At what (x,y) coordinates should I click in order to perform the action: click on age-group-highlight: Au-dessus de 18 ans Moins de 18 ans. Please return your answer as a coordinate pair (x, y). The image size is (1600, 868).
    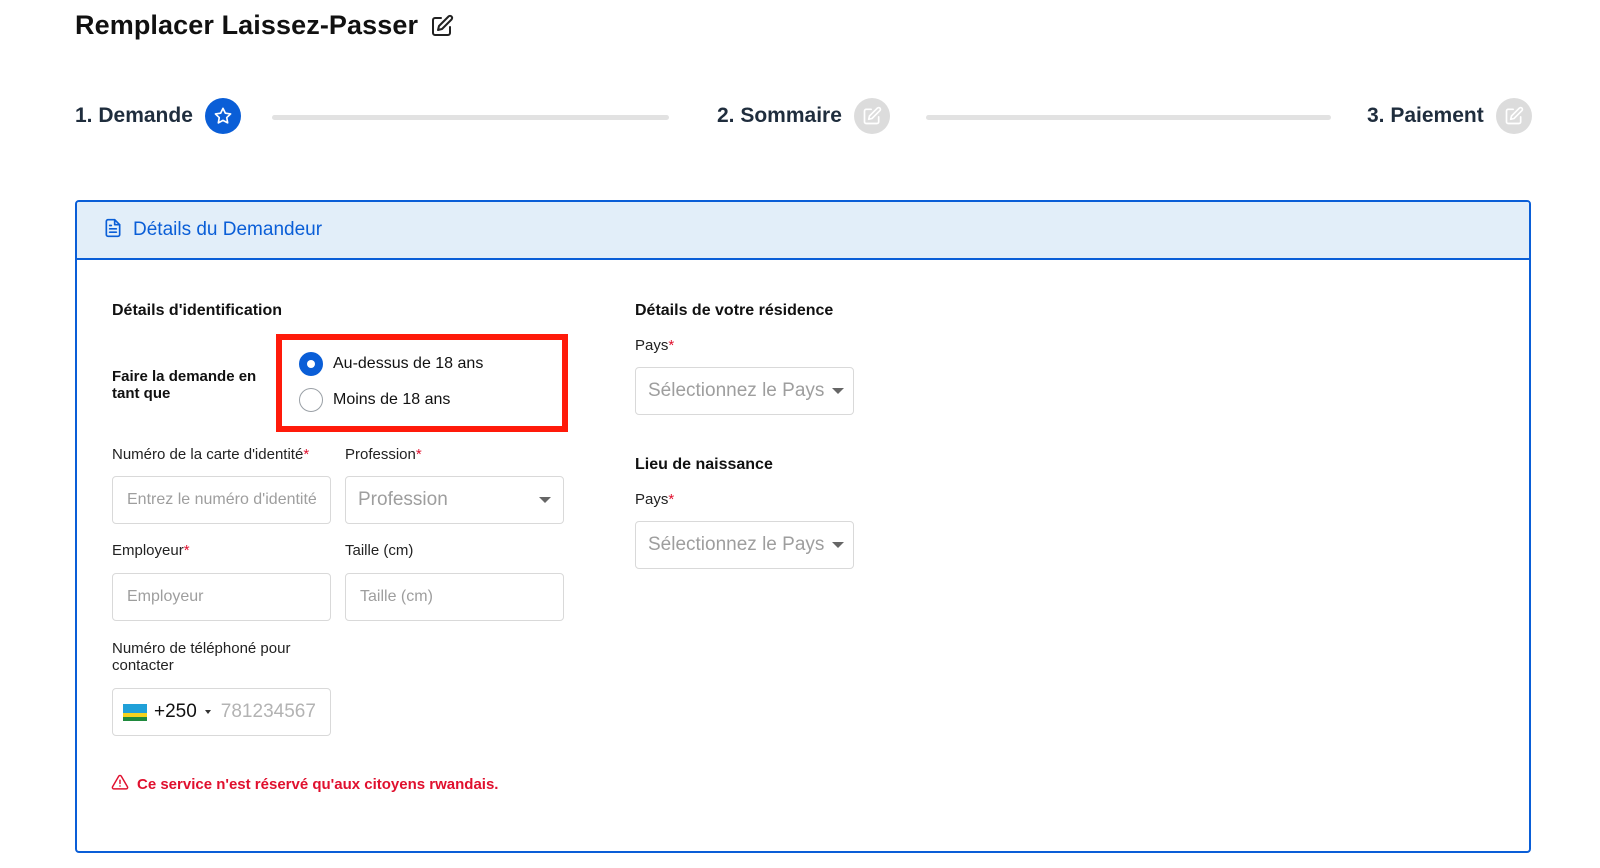
    Looking at the image, I should click on (422, 383).